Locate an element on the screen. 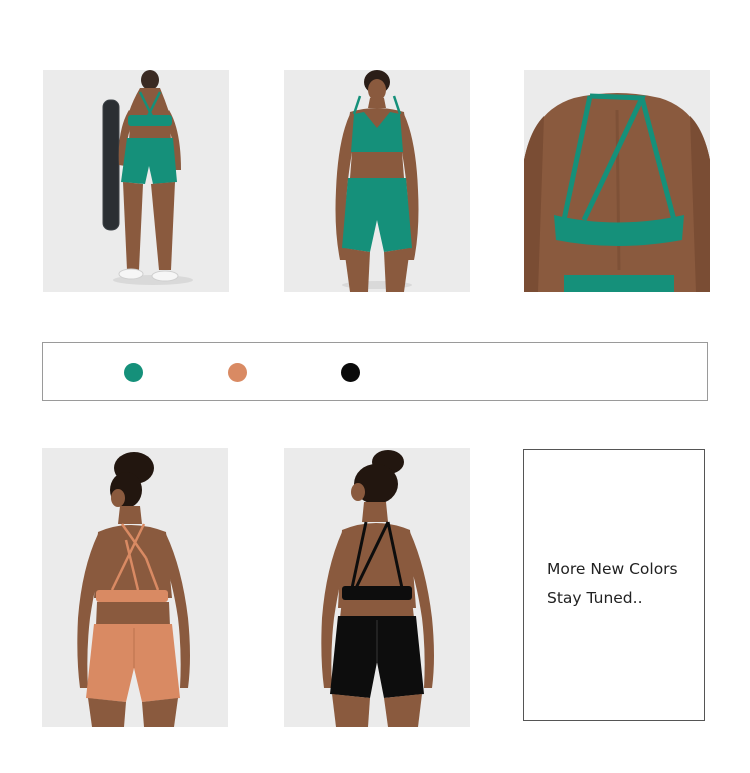  swatch-orange is located at coordinates (237, 372).